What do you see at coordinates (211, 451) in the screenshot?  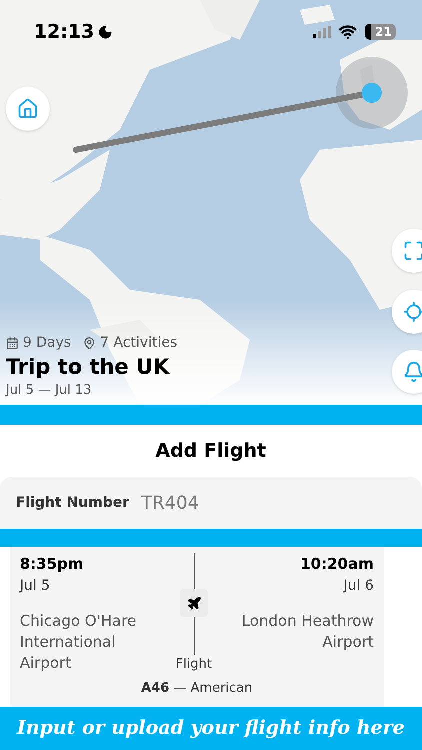 I see `sheet-title: Add Flight` at bounding box center [211, 451].